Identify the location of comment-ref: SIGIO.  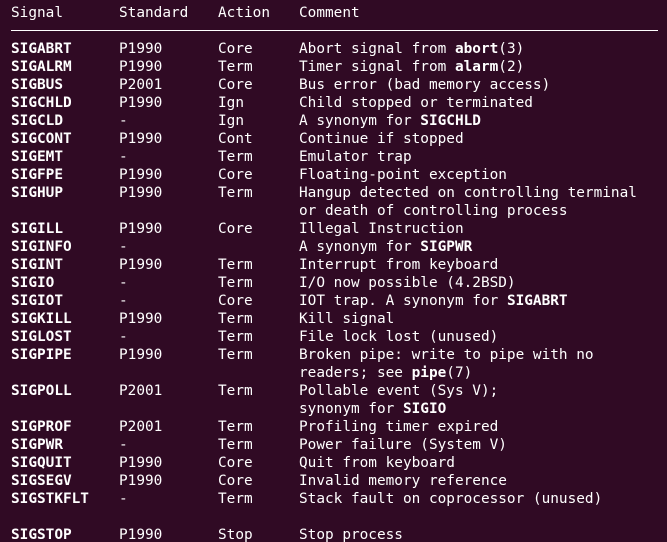
(424, 409).